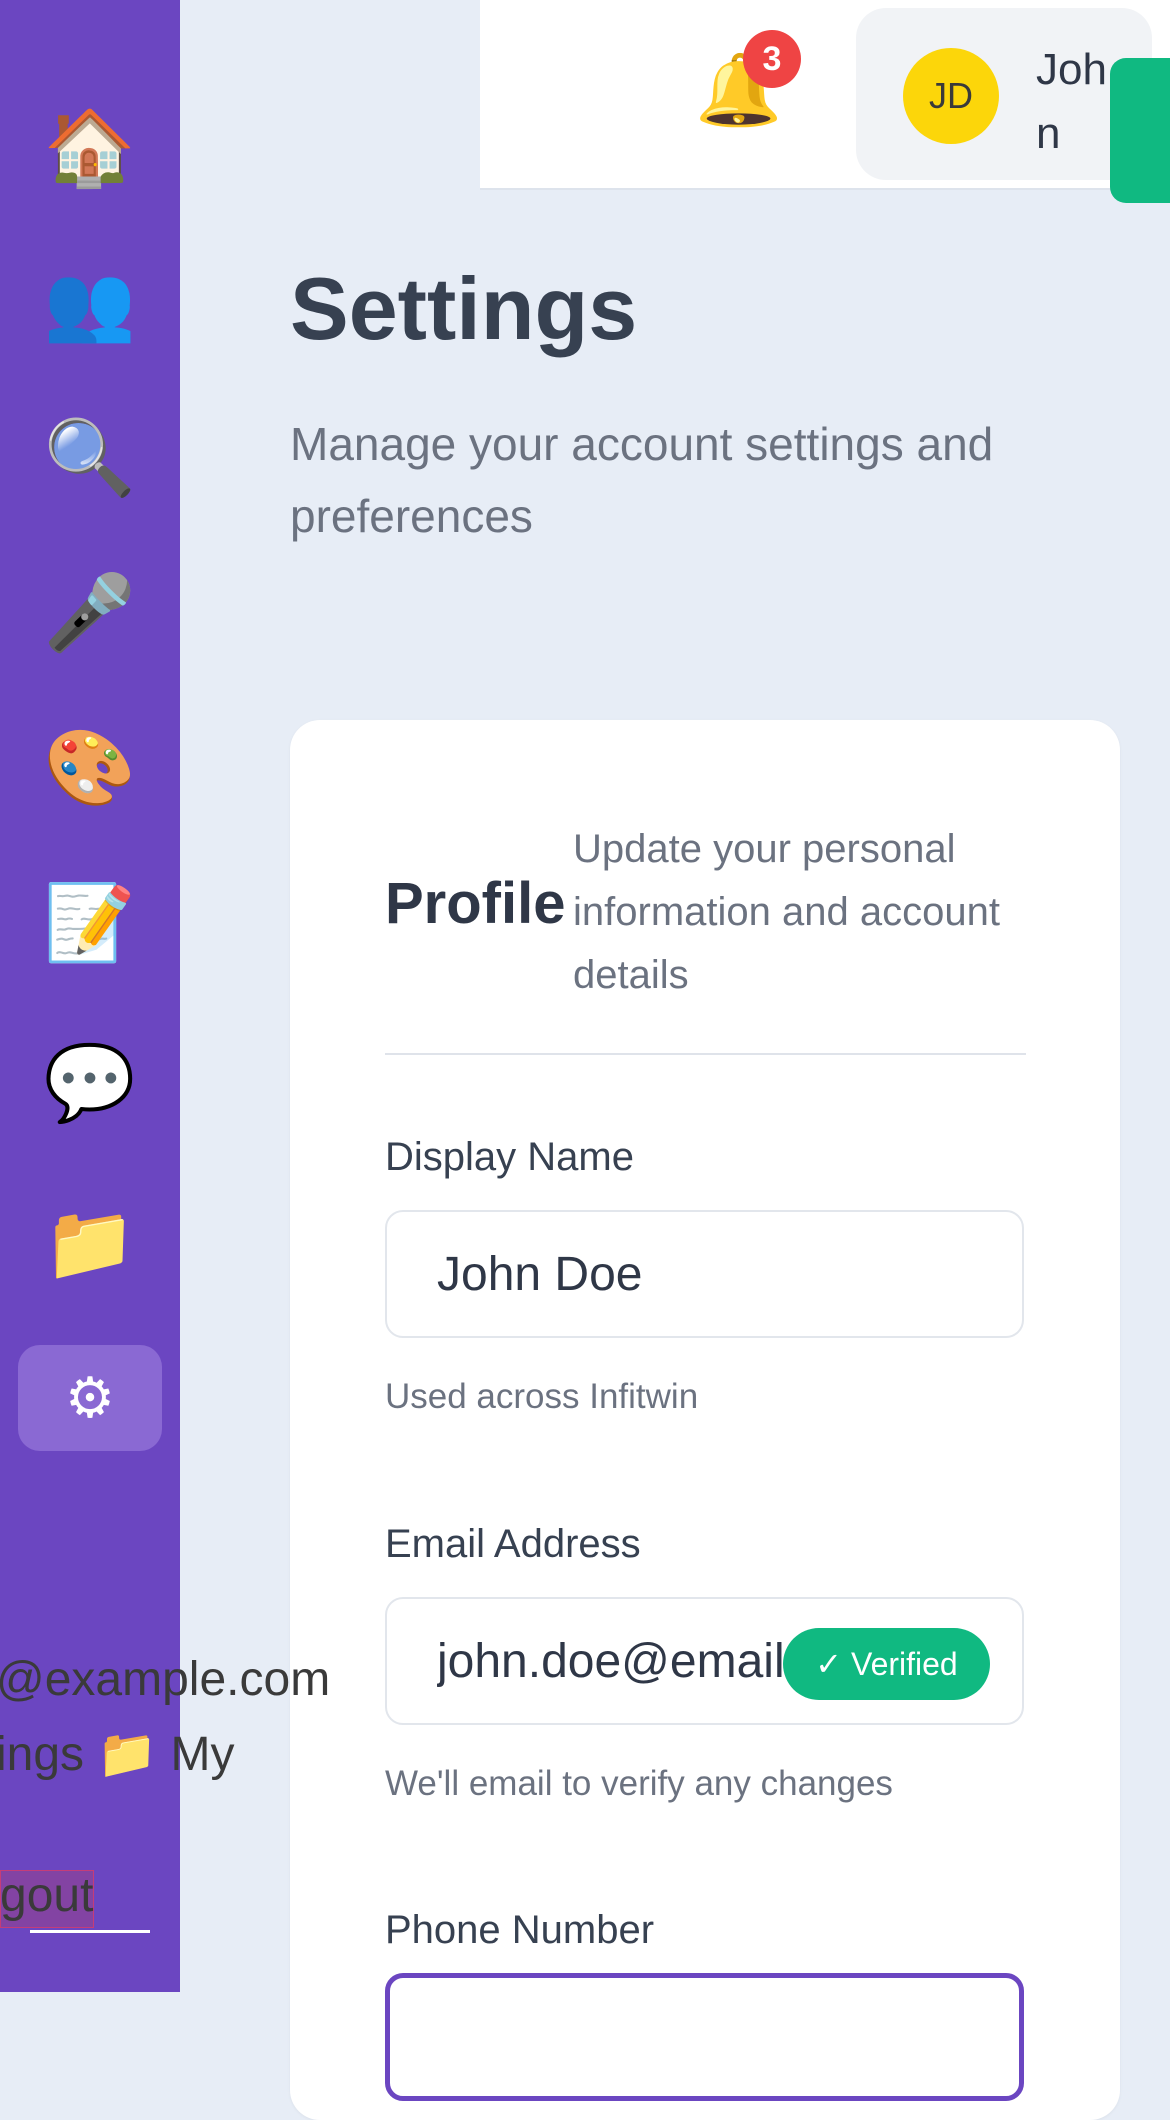 The height and width of the screenshot is (2120, 1170). Describe the element at coordinates (542, 1396) in the screenshot. I see `display-name-helper: Used across Infitwin` at that location.